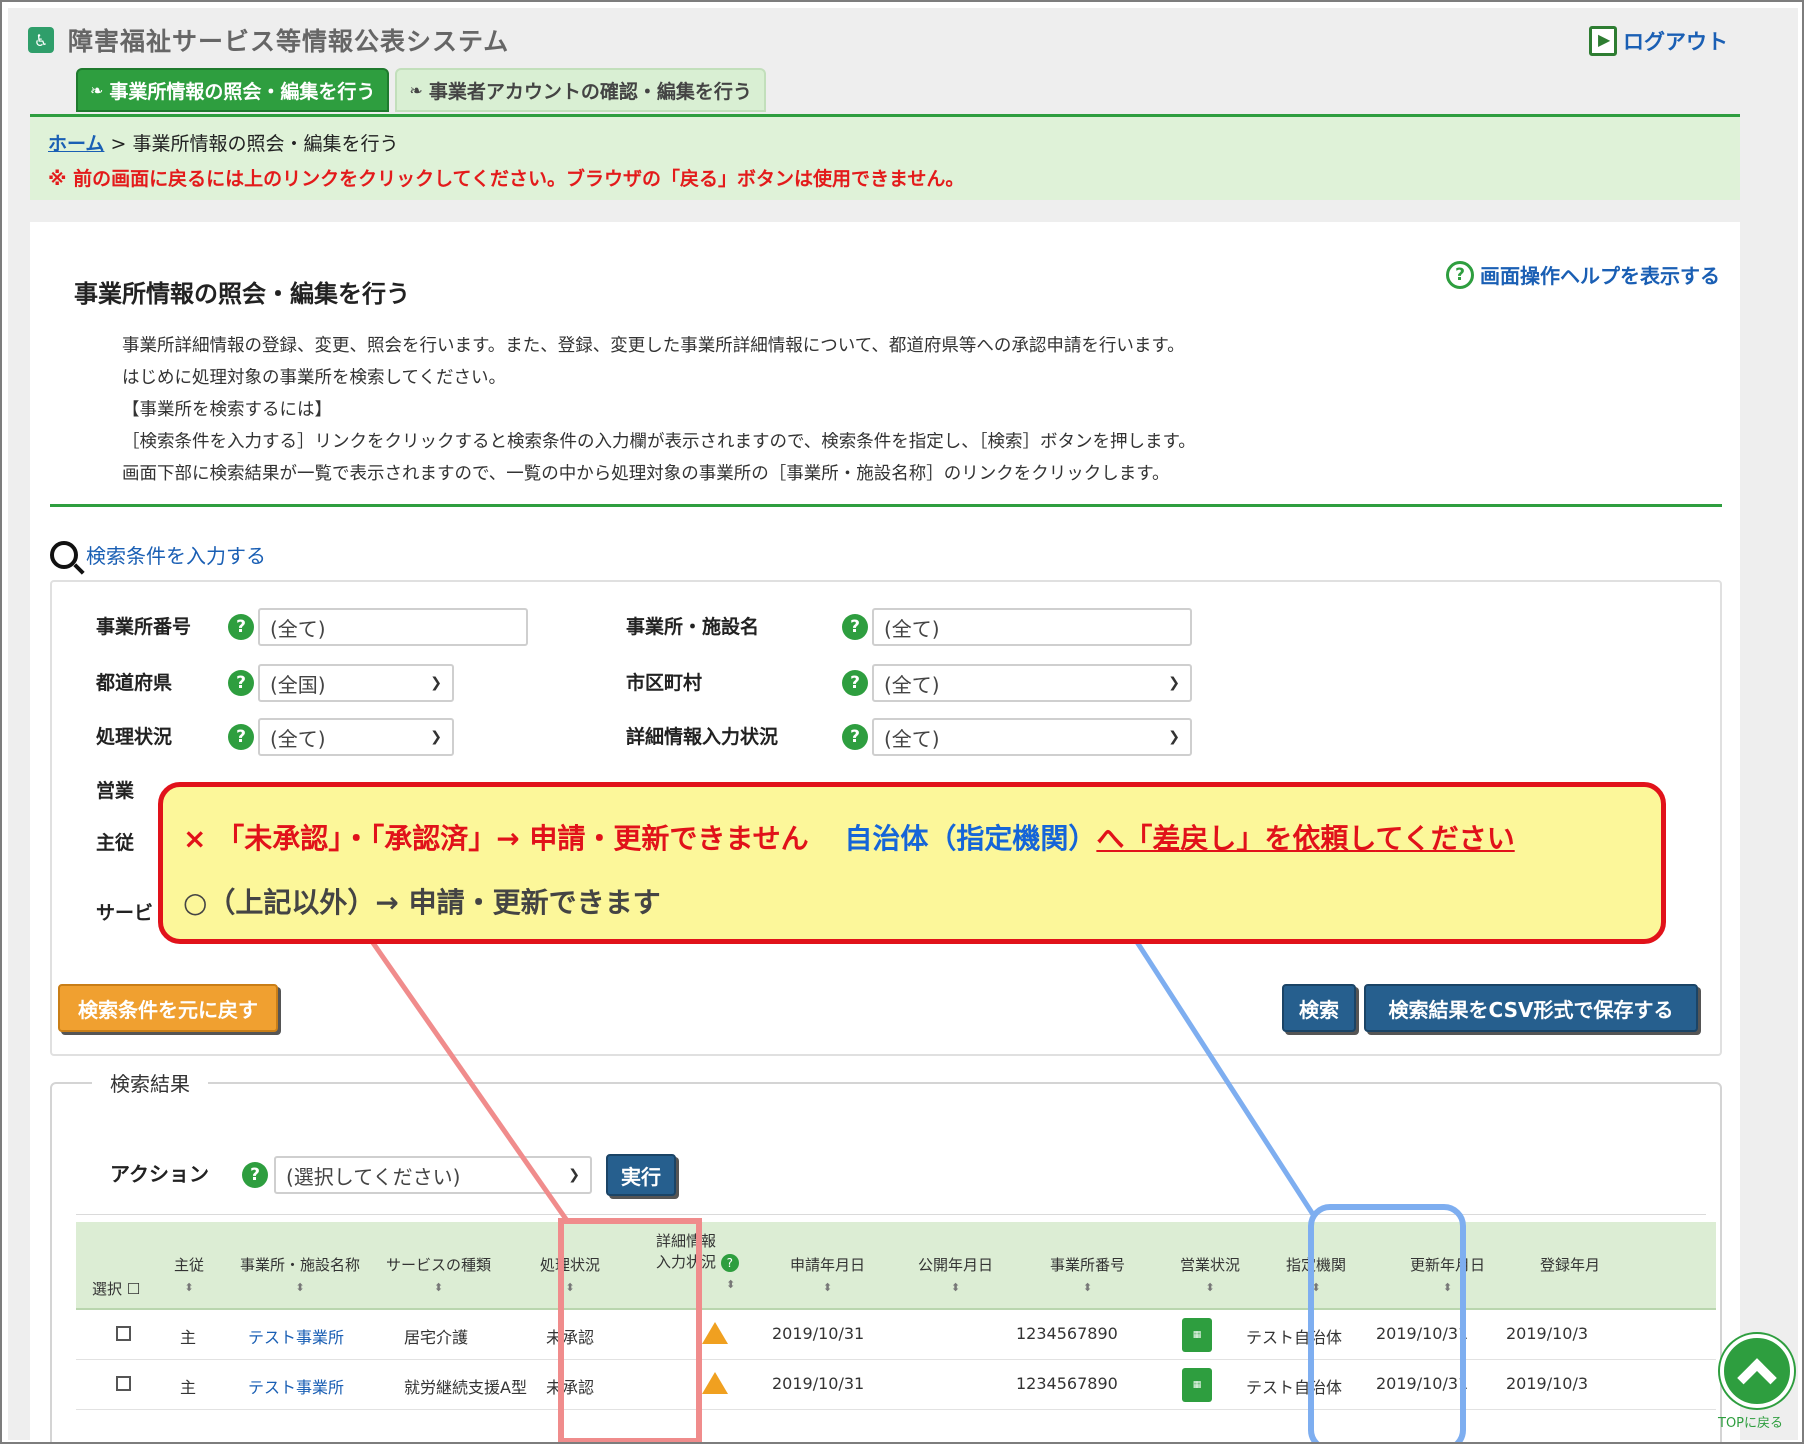  What do you see at coordinates (1236, 838) in the screenshot?
I see `callout-request-text: へ「差戻し」を依頼し` at bounding box center [1236, 838].